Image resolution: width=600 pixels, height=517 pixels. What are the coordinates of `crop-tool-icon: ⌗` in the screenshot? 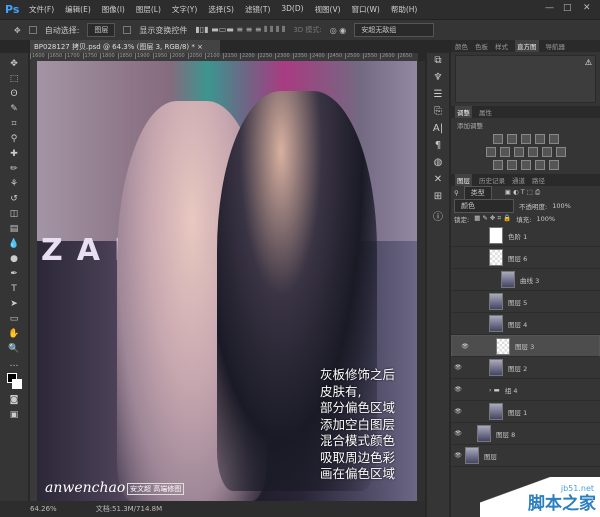 It's located at (14, 124).